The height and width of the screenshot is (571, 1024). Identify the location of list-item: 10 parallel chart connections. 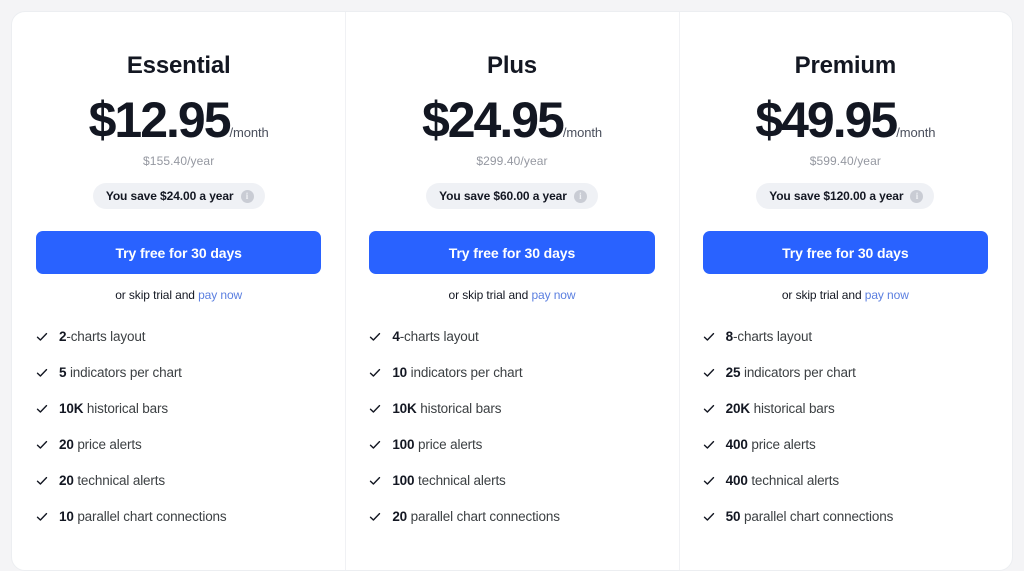
(178, 526).